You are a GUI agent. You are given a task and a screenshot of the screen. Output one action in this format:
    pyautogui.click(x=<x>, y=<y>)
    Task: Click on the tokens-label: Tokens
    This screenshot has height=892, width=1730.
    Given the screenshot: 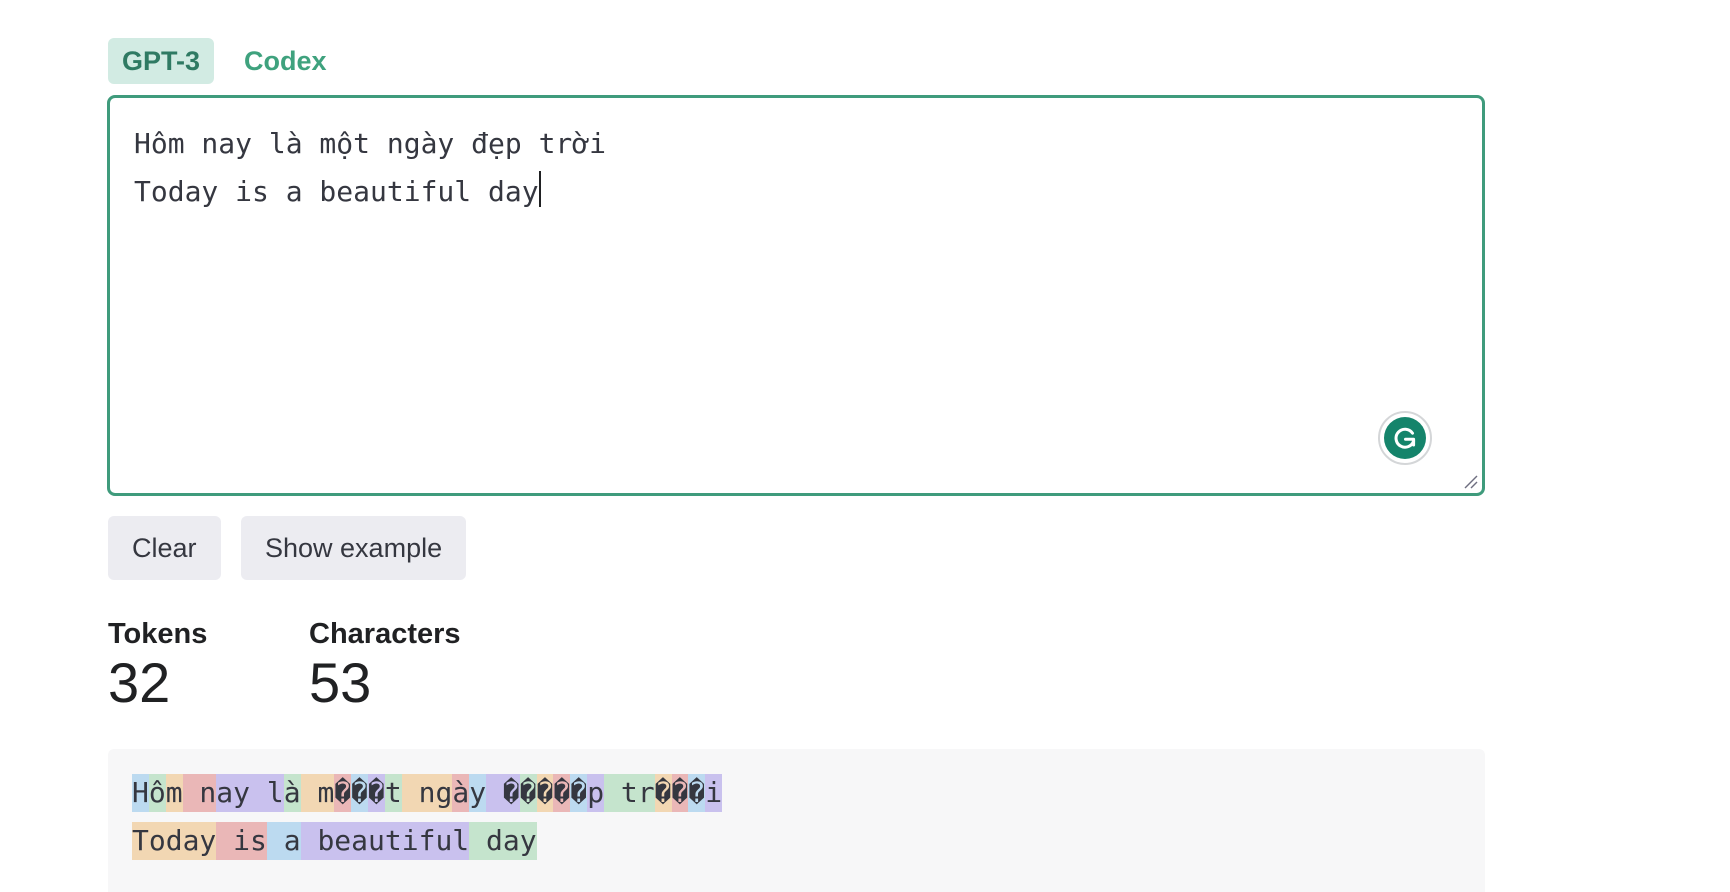 What is the action you would take?
    pyautogui.click(x=158, y=634)
    